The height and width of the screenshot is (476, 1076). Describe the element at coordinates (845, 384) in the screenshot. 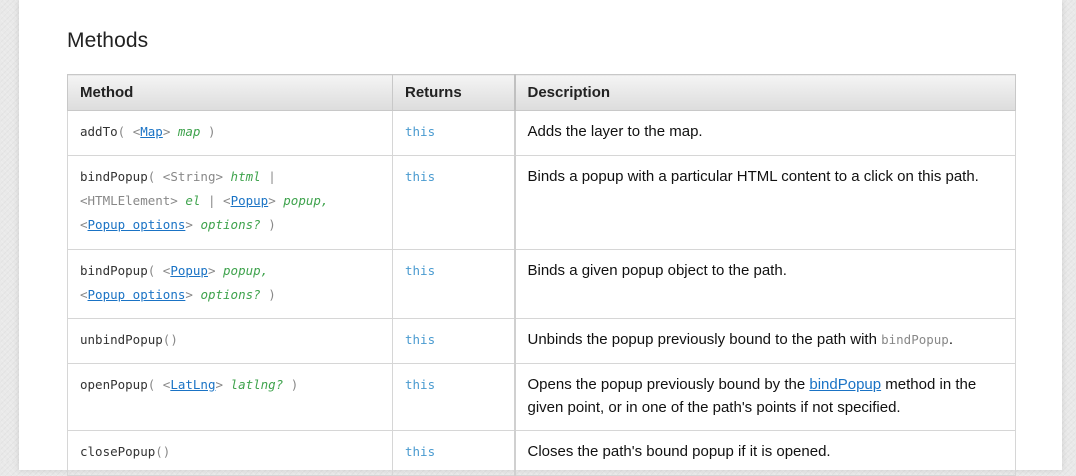

I see `bindpopup-link: bindPopup` at that location.